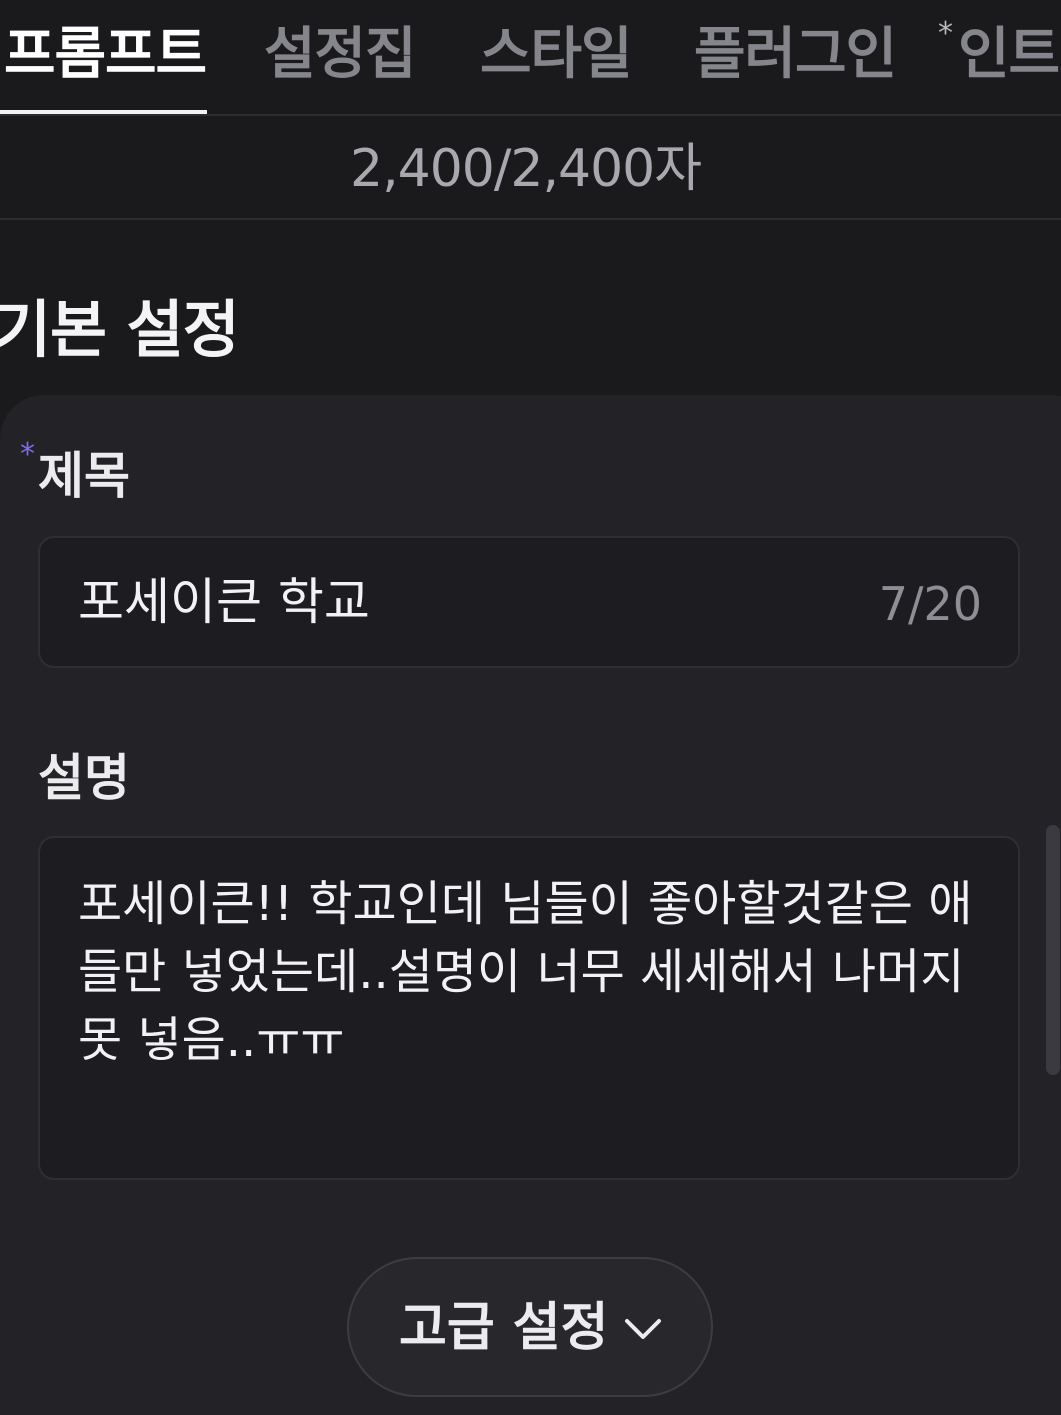 This screenshot has width=1061, height=1415. What do you see at coordinates (27, 454) in the screenshot?
I see `required-mark: *` at bounding box center [27, 454].